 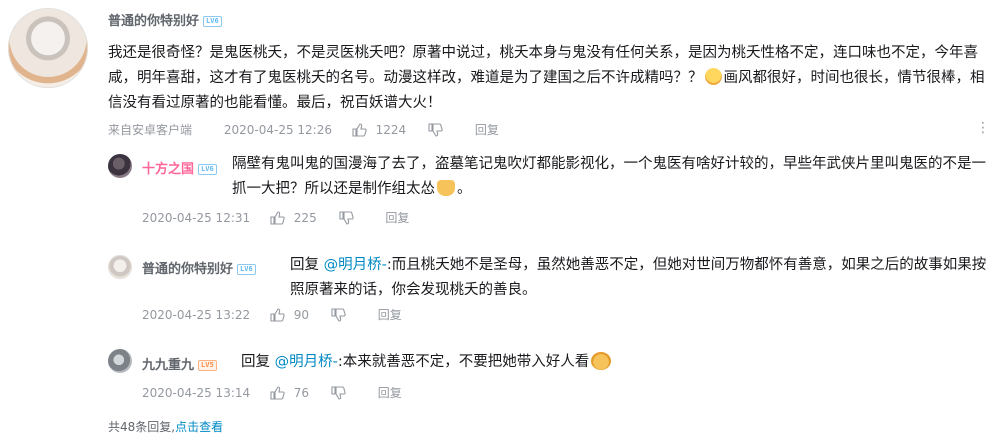 I want to click on comment-meta: 来自安卓客户端 2020-04-25 12:26 1224 回复, so click(x=303, y=129).